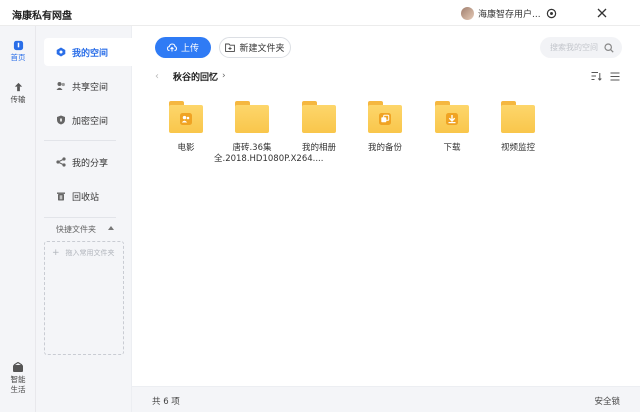  I want to click on trash-icon, so click(61, 196).